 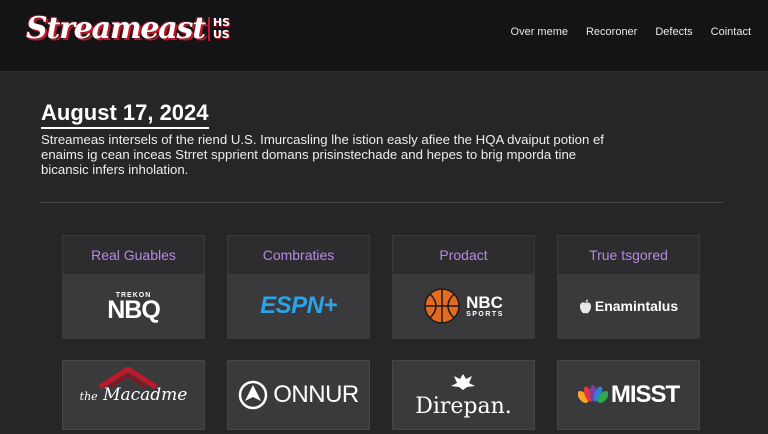 I want to click on channel-card-macadme: the Macadme, so click(x=133, y=395).